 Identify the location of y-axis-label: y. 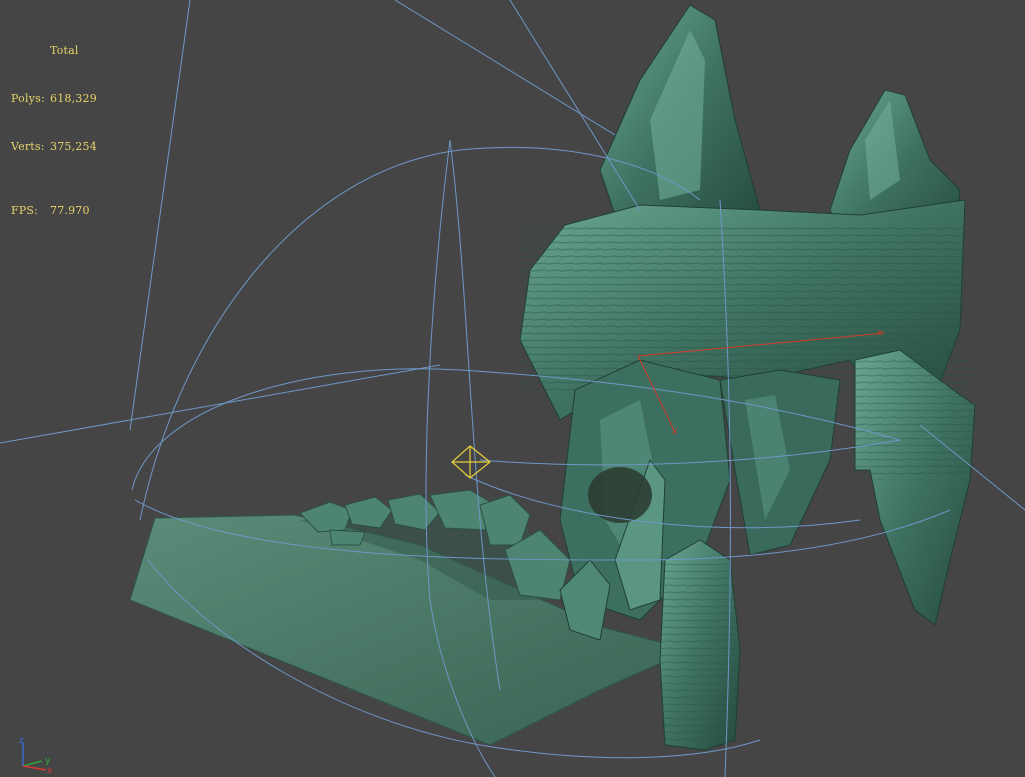
(48, 761).